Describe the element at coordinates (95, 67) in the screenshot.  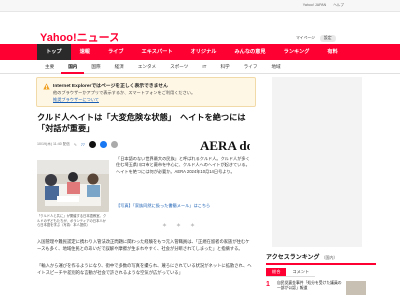
I see `subnav-item-2: 国際` at that location.